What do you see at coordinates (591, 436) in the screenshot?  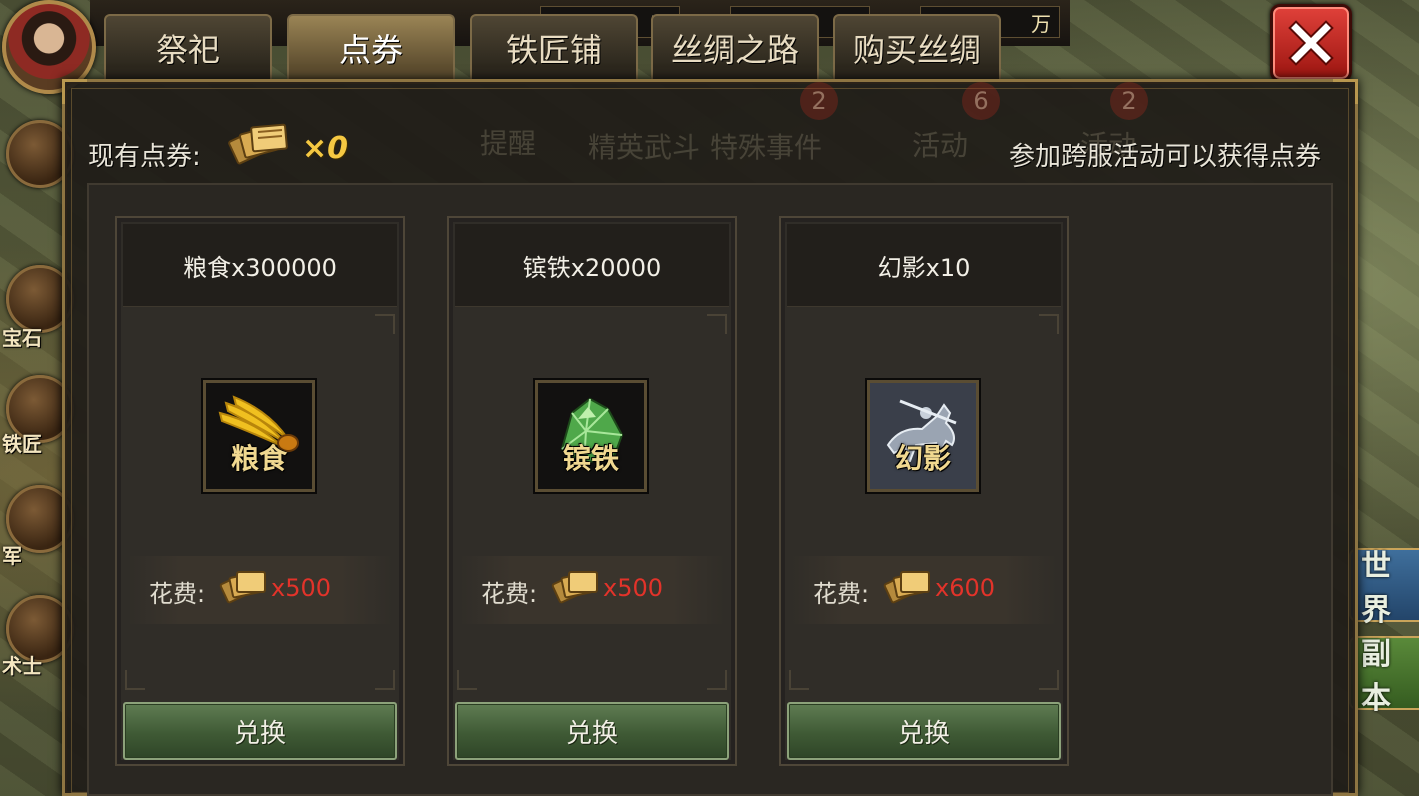 I see `item-slot: 镔铁` at bounding box center [591, 436].